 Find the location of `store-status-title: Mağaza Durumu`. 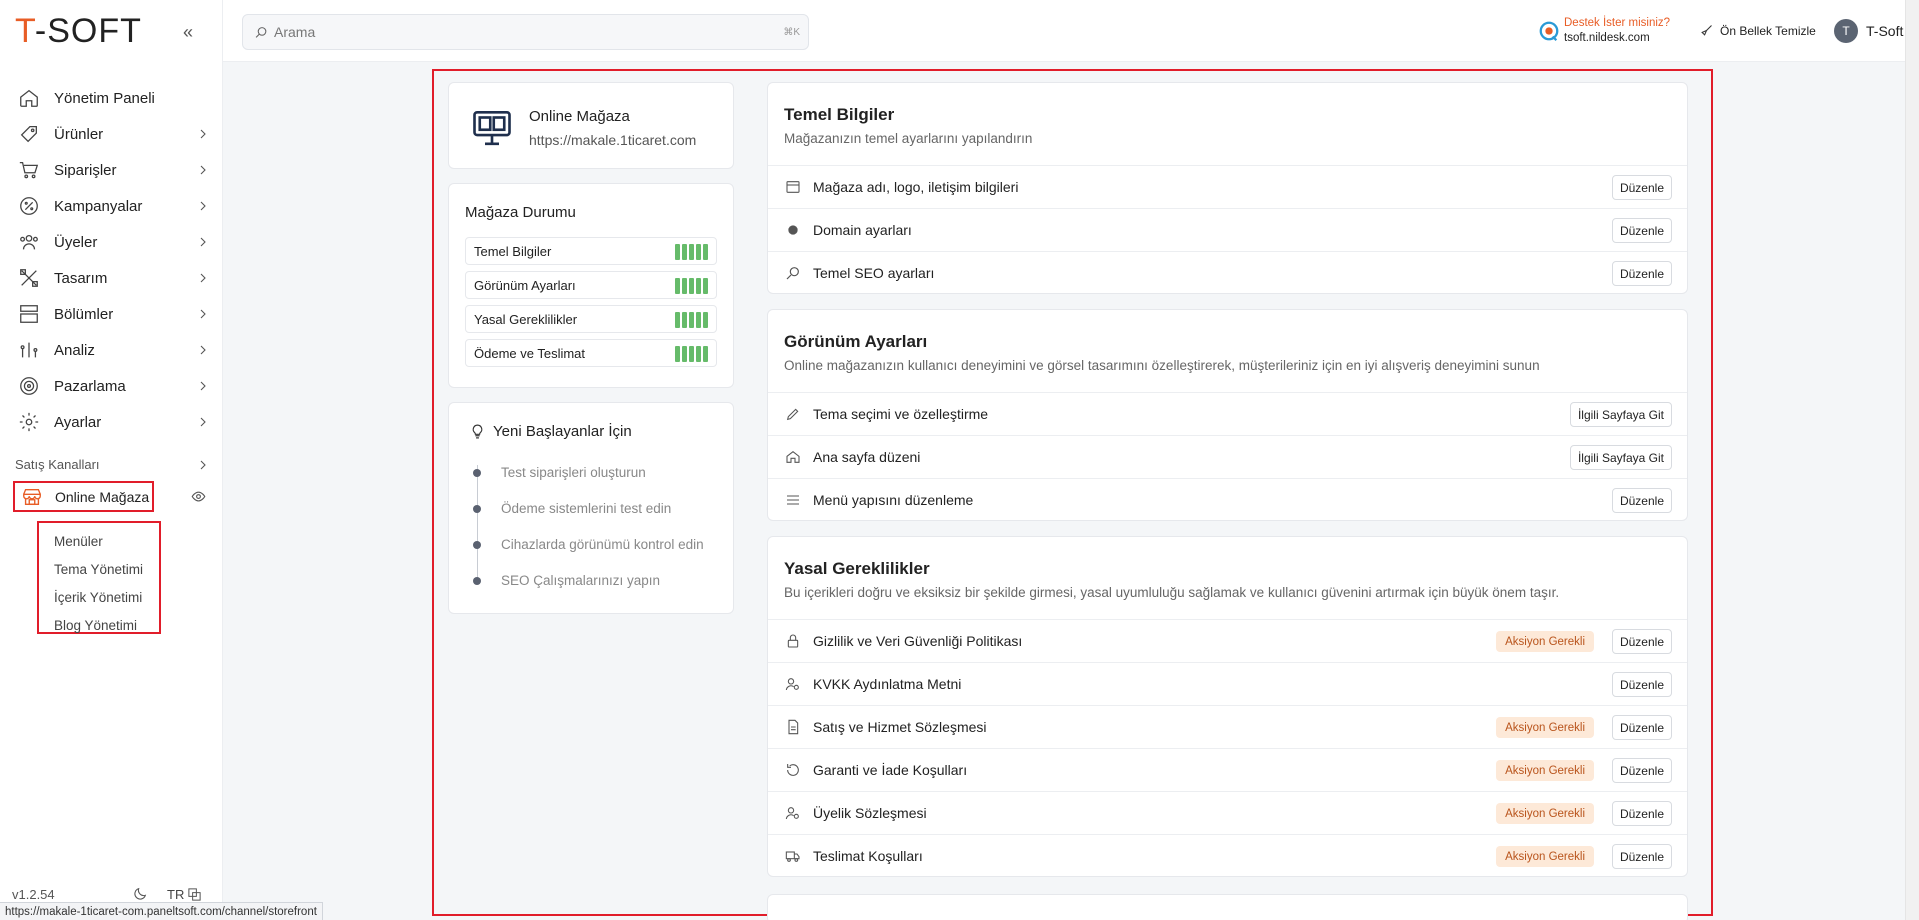

store-status-title: Mağaza Durumu is located at coordinates (520, 212).